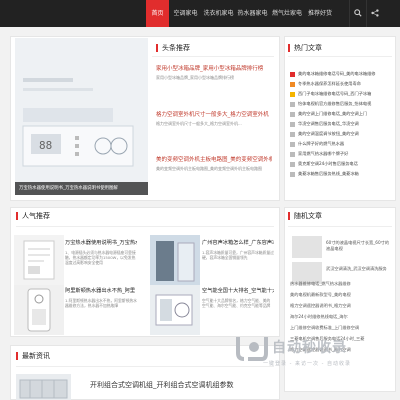 This screenshot has width=400, height=400. Describe the element at coordinates (101, 290) in the screenshot. I see `popular-3-title: 阿里斯顿热水器出水不热_阿里` at that location.